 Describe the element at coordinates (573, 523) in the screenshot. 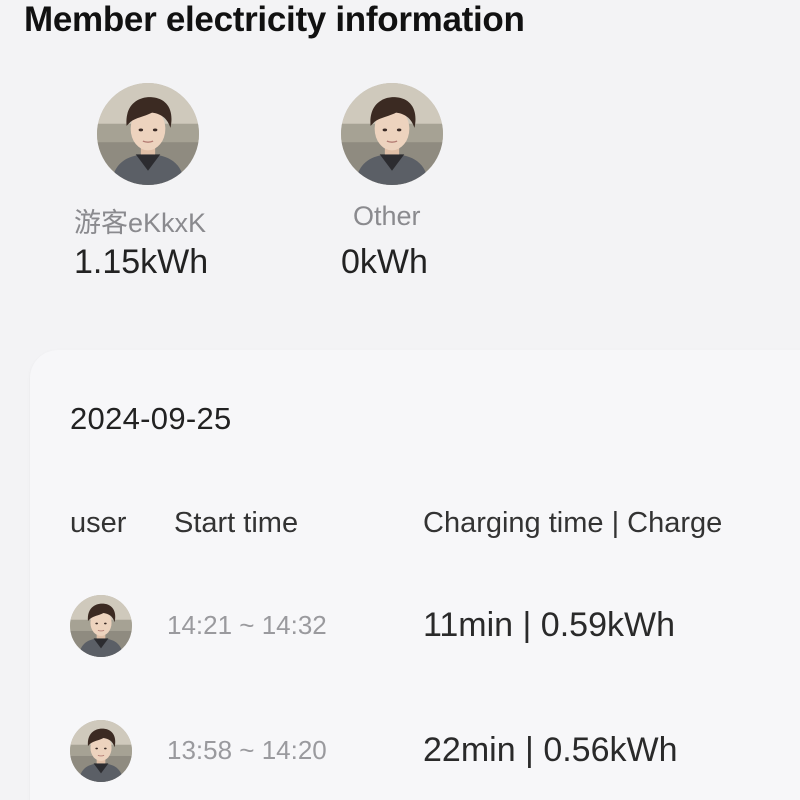

I see `column-header-charge: Charging time | Charge` at that location.